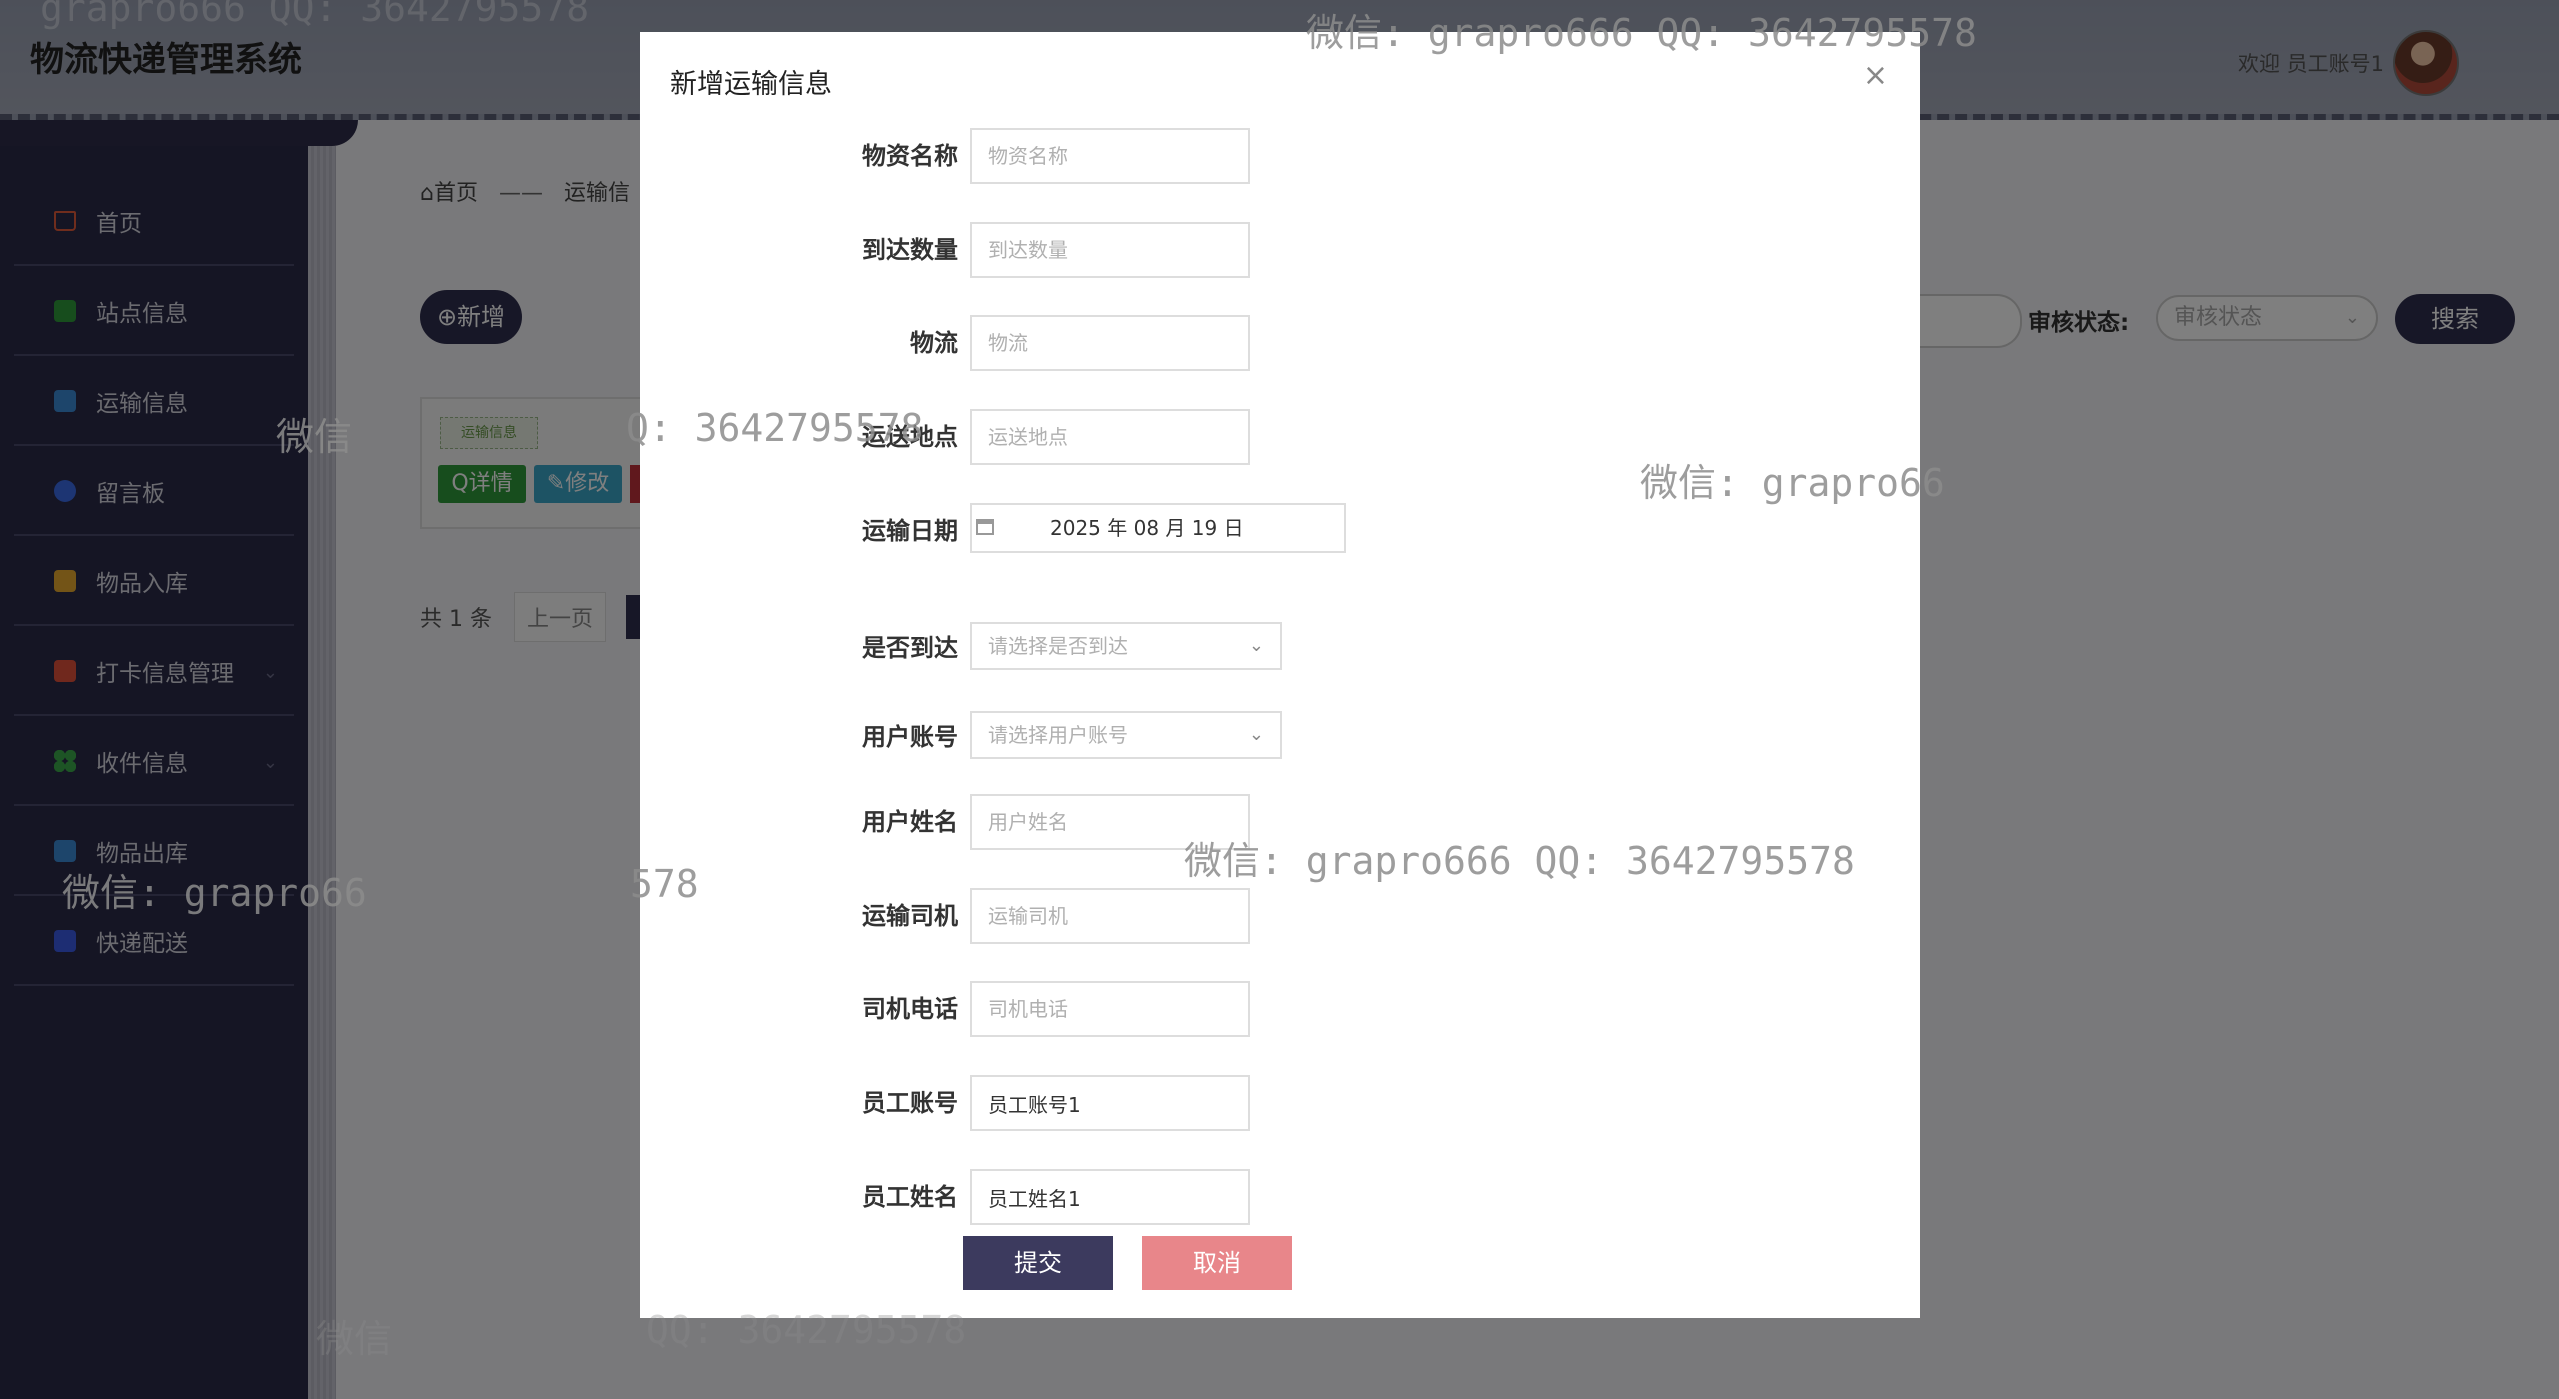  What do you see at coordinates (1110, 156) in the screenshot?
I see `material-name-input` at bounding box center [1110, 156].